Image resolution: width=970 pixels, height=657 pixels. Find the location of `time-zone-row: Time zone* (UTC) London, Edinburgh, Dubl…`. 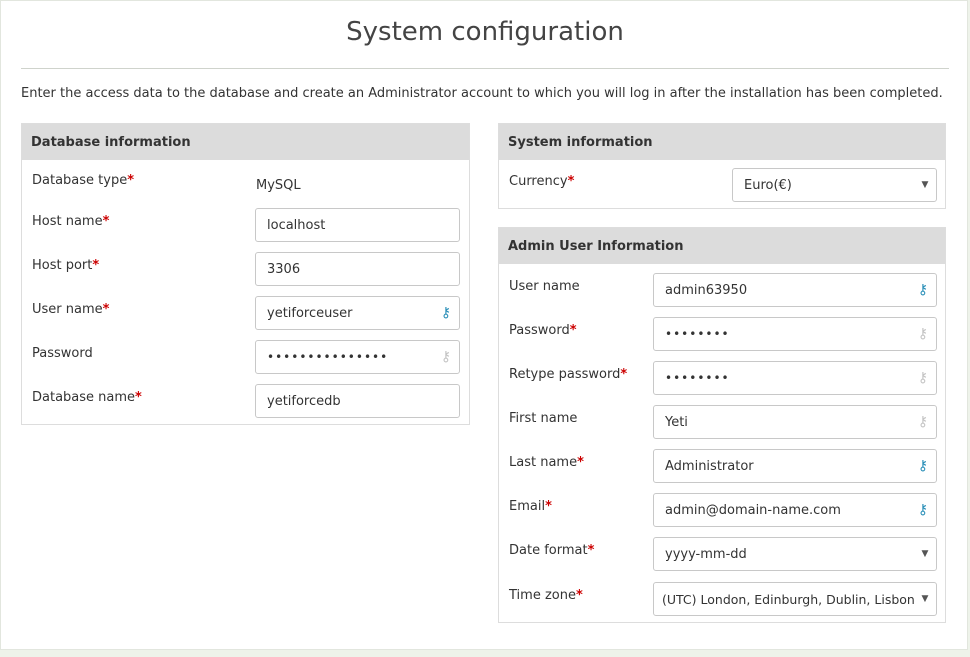

time-zone-row: Time zone* (UTC) London, Edinburgh, Dubl… is located at coordinates (722, 599).